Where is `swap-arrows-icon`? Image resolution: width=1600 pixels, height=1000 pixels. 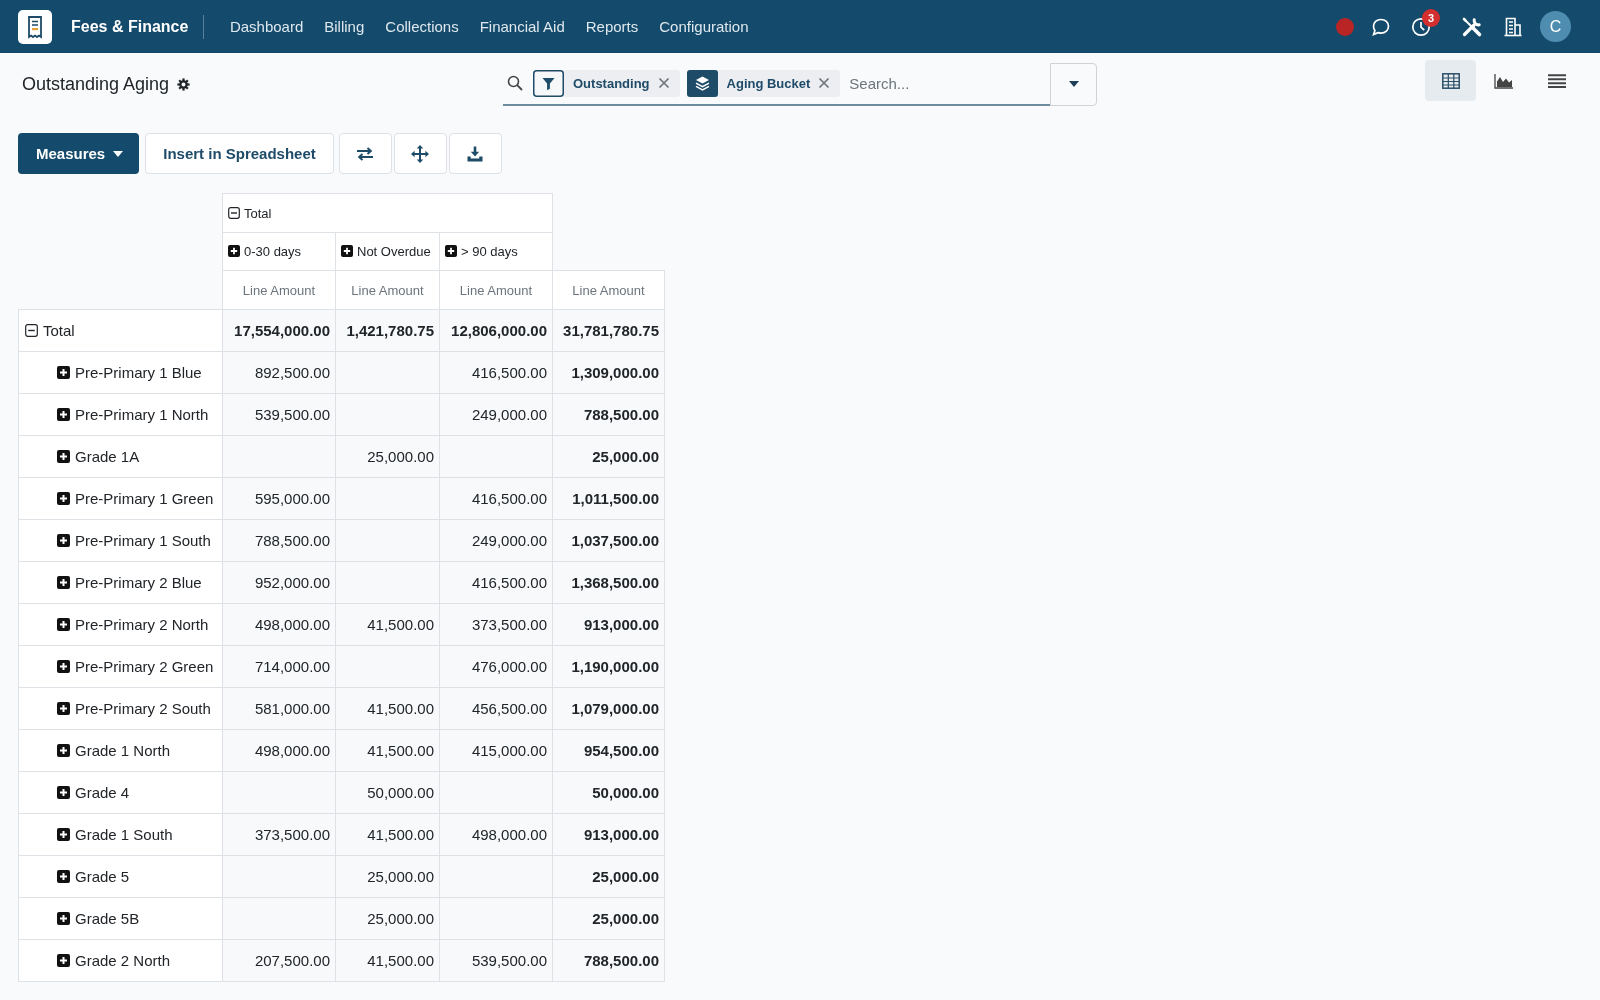 swap-arrows-icon is located at coordinates (365, 153).